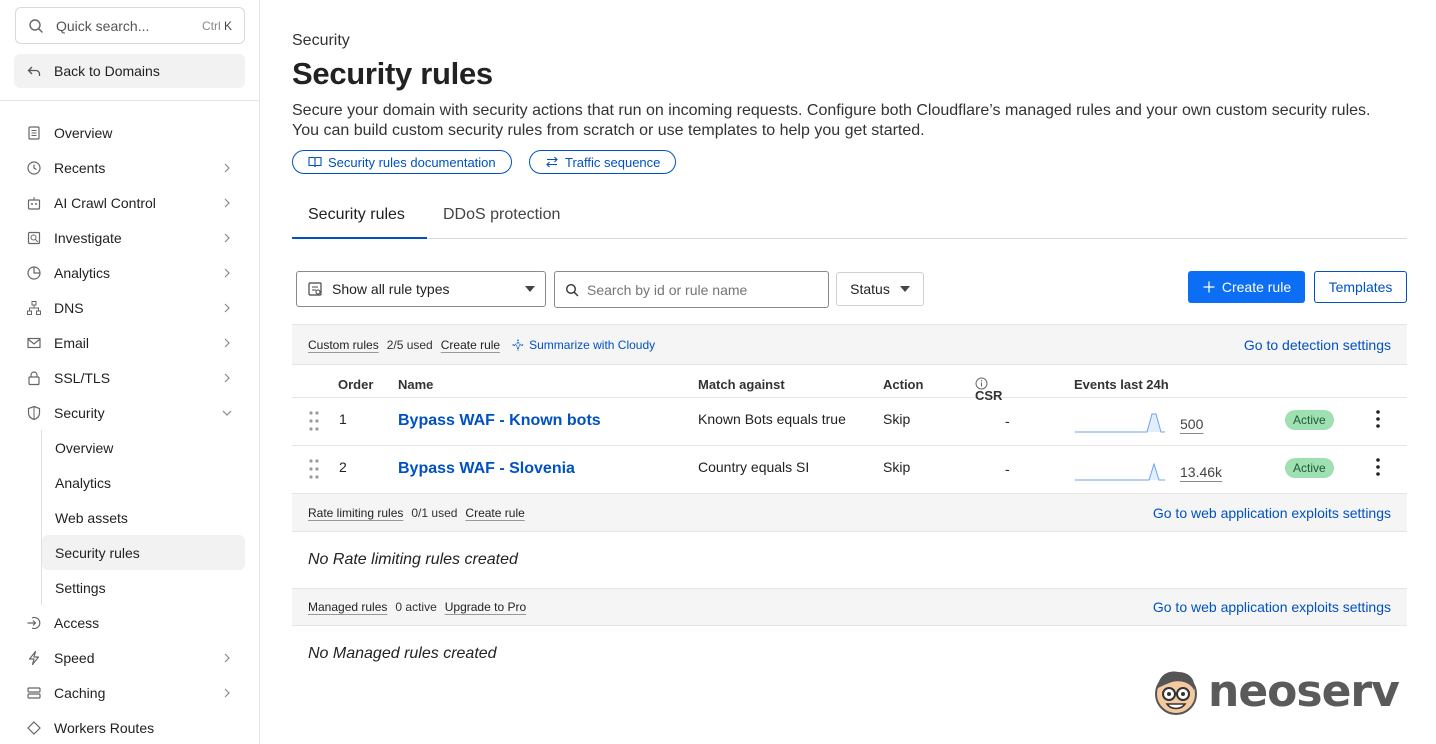  Describe the element at coordinates (129, 307) in the screenshot. I see `sidebar-item-dns: DNS` at that location.